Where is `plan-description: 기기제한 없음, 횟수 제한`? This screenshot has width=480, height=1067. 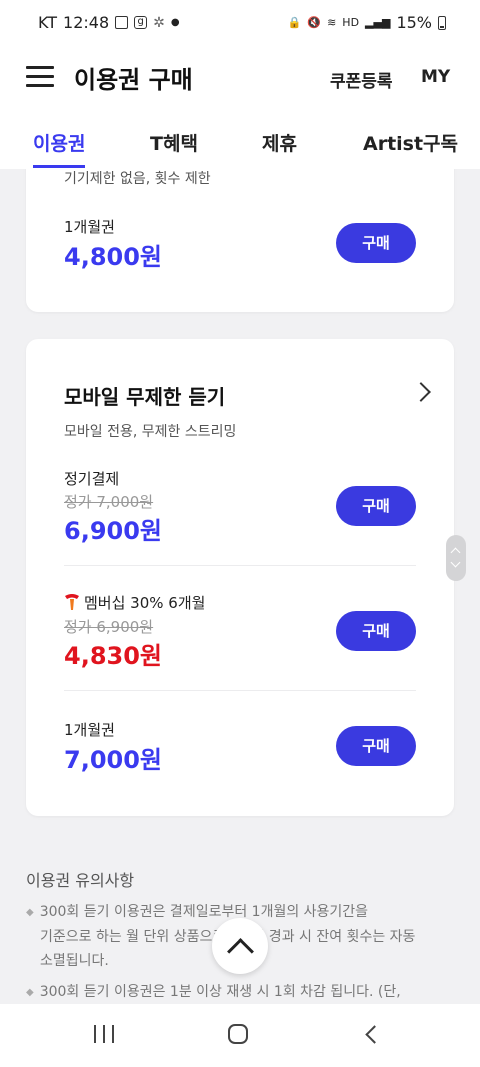
plan-description: 기기제한 없음, 횟수 제한 is located at coordinates (137, 179).